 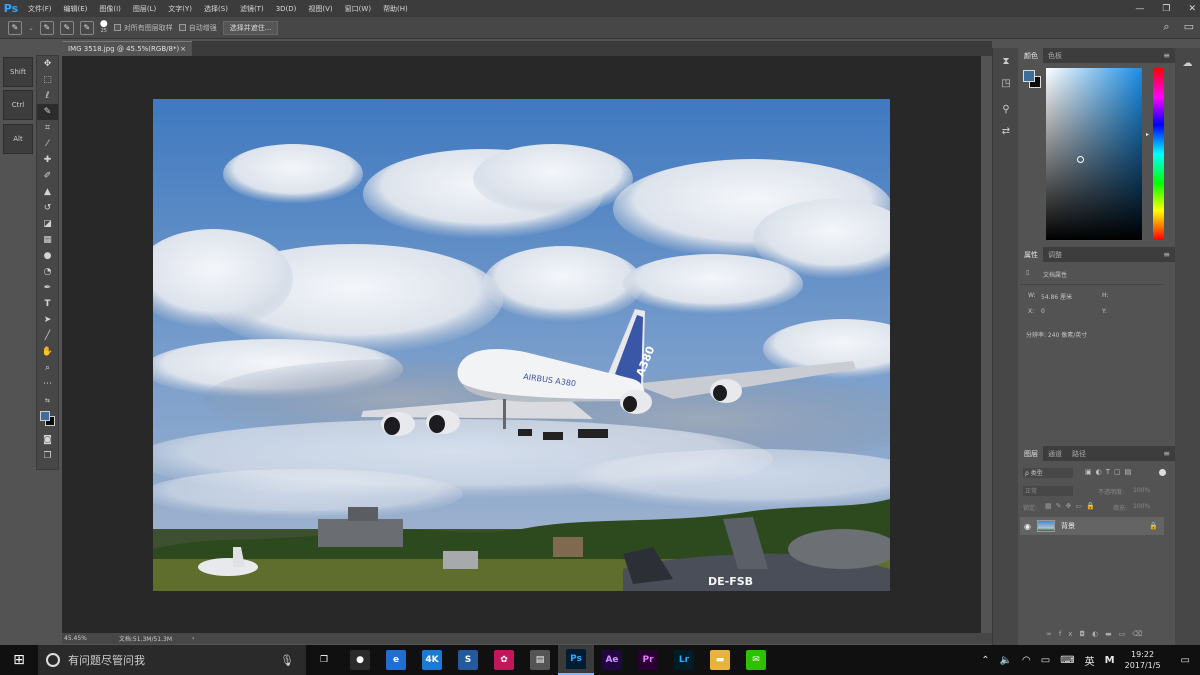 I want to click on marquee-tool-icon: ⬚, so click(x=47, y=80).